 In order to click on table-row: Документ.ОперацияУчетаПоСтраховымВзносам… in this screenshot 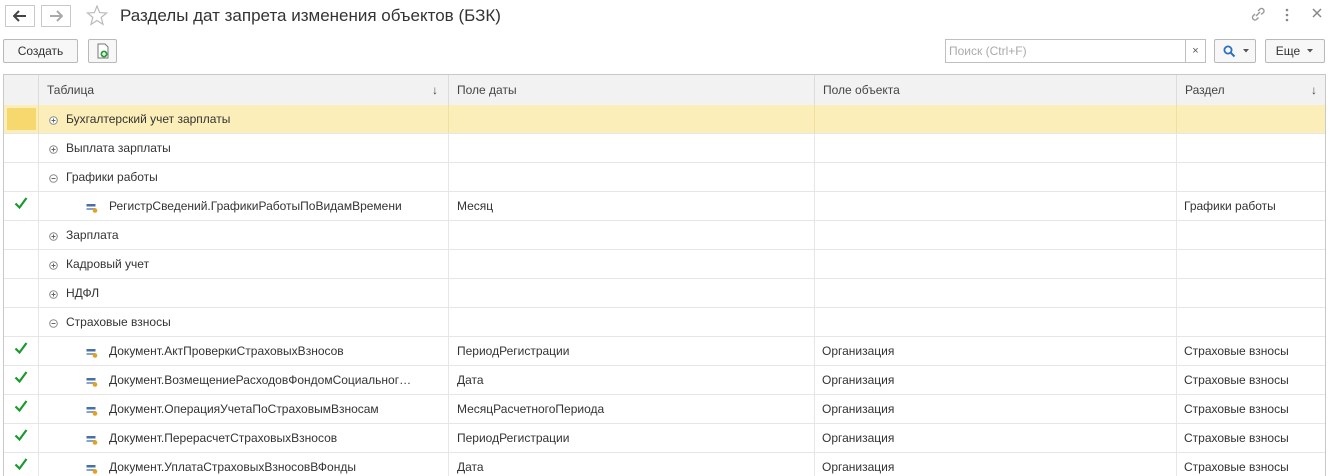, I will do `click(664, 409)`.